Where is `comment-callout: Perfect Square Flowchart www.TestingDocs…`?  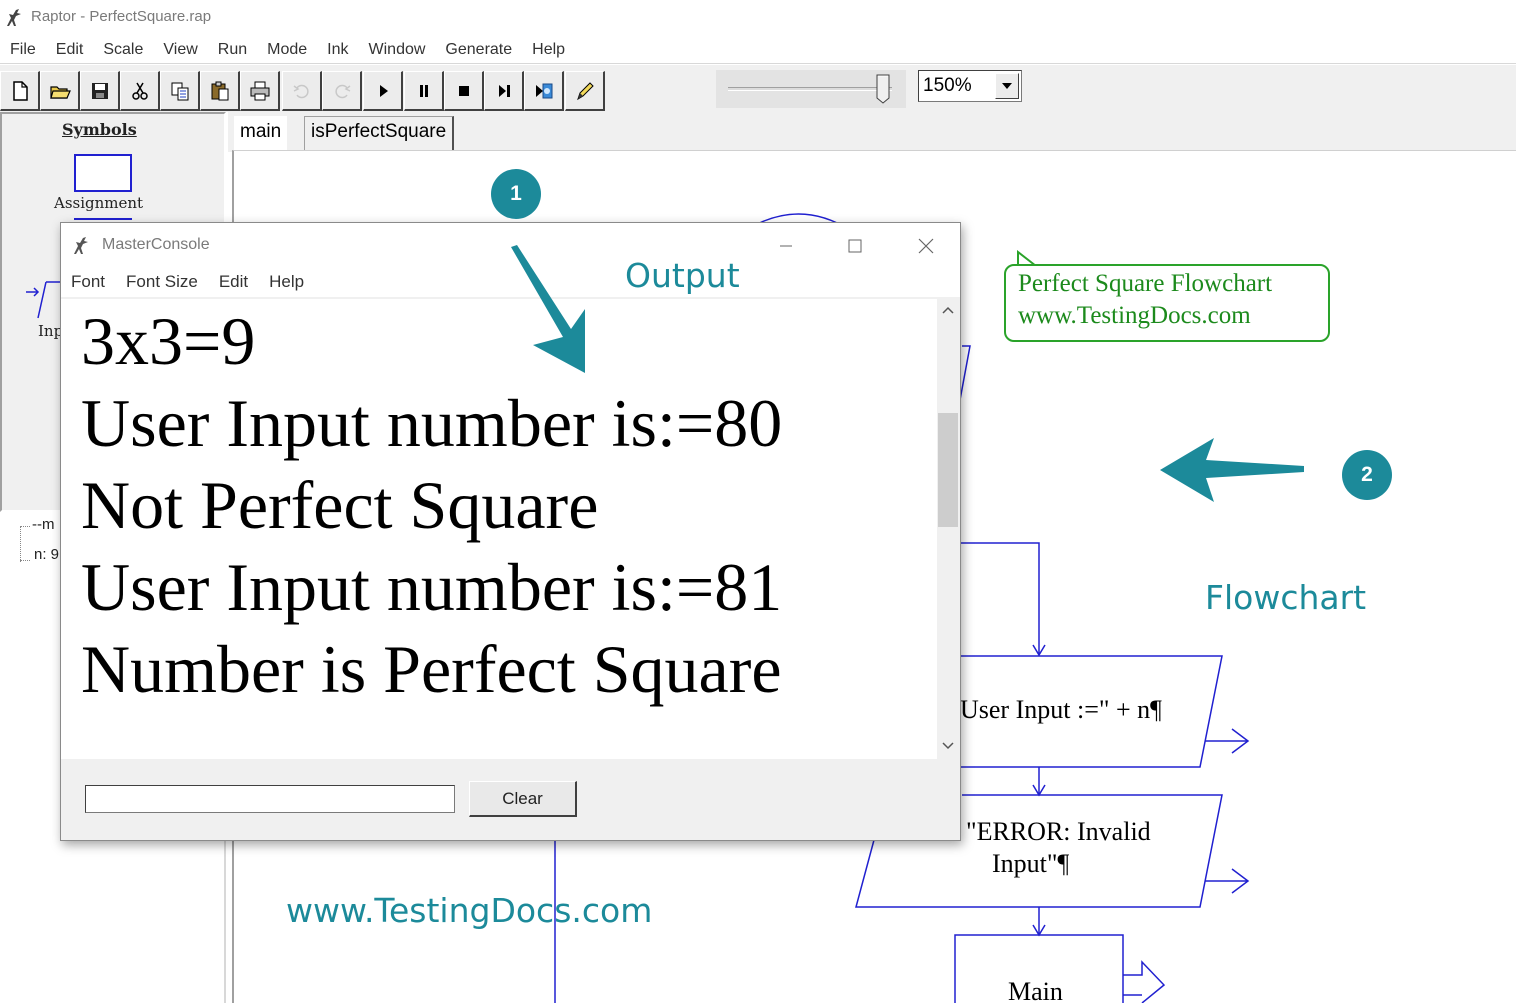 comment-callout: Perfect Square Flowchart www.TestingDocs… is located at coordinates (1167, 303).